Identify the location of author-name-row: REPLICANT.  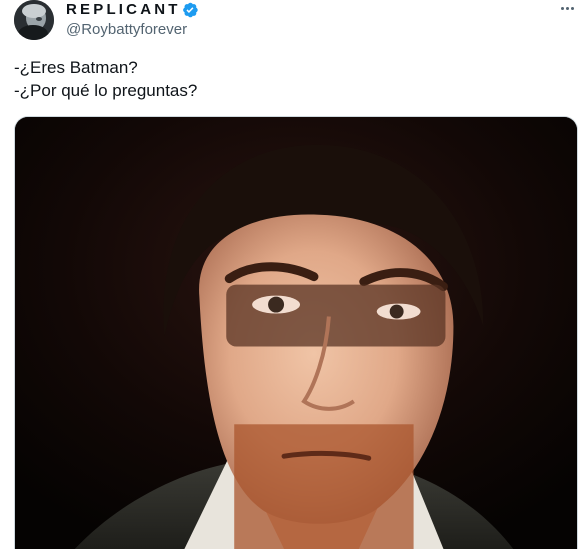
(132, 10).